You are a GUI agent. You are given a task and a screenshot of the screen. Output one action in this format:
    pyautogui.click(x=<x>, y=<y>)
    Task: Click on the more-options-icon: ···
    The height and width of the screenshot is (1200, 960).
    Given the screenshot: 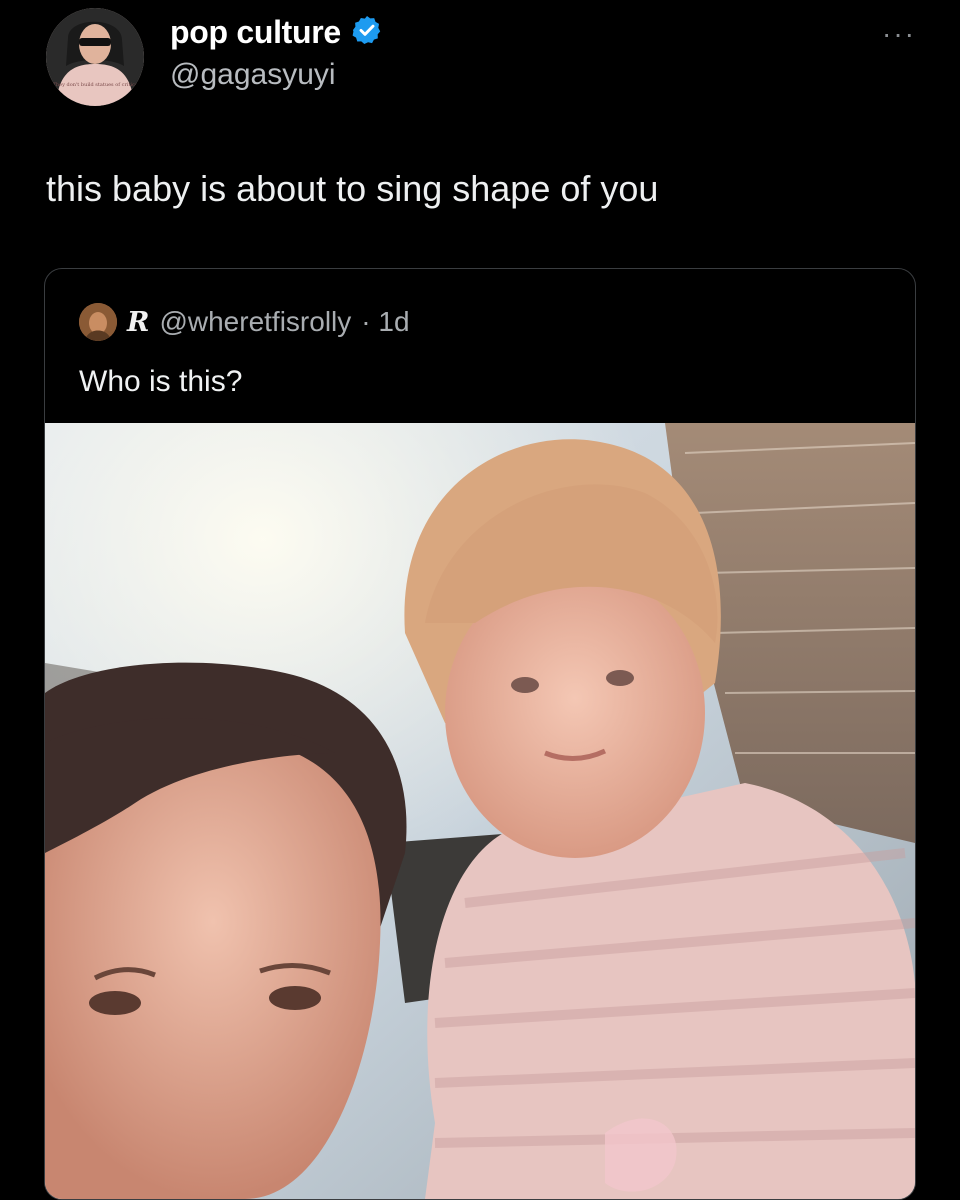 What is the action you would take?
    pyautogui.click(x=899, y=34)
    